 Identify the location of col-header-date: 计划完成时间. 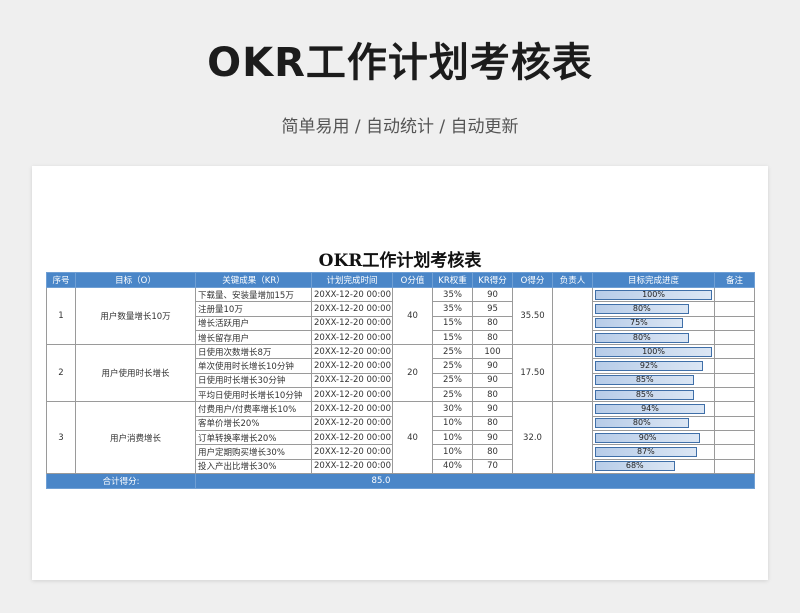
(352, 280).